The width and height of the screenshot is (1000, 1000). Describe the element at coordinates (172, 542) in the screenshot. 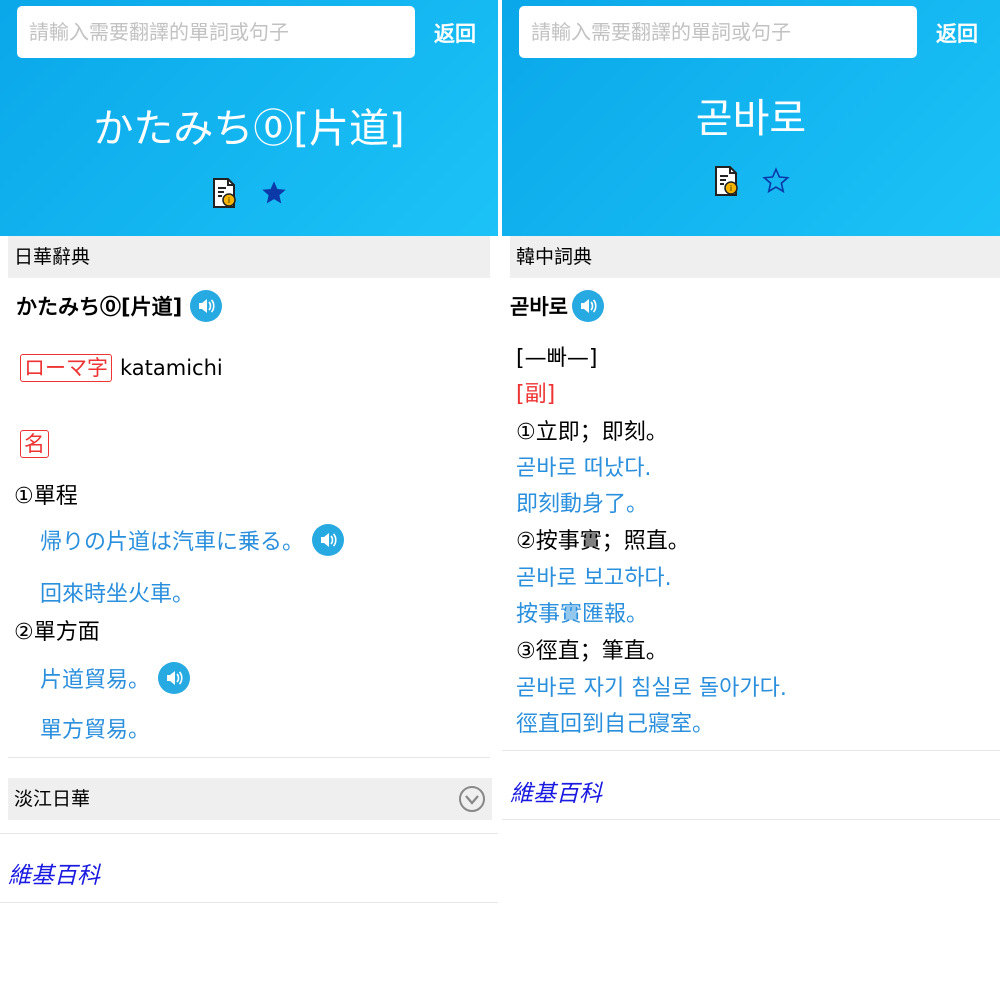

I see `example-jp-text: 帰りの片道は汽車に乗る。` at that location.